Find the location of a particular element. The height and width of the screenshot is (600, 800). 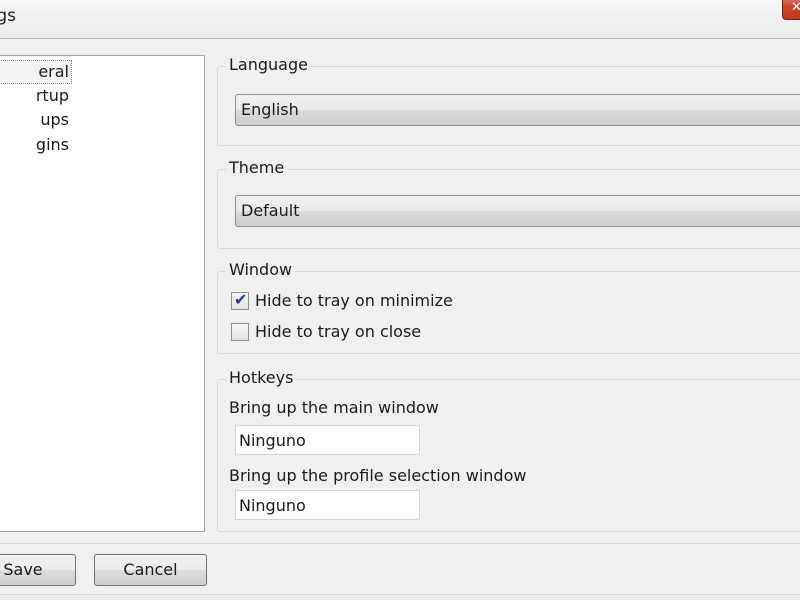

window-bottom-edge is located at coordinates (400, 597).